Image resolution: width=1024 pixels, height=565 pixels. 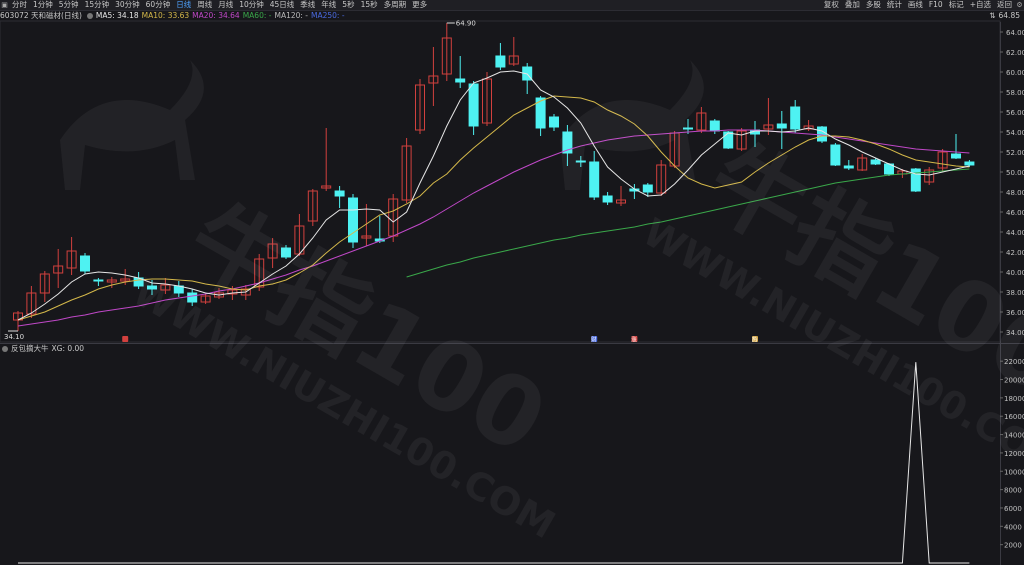 What do you see at coordinates (1015, 273) in the screenshot?
I see `price-tick-label-3: 40.00` at bounding box center [1015, 273].